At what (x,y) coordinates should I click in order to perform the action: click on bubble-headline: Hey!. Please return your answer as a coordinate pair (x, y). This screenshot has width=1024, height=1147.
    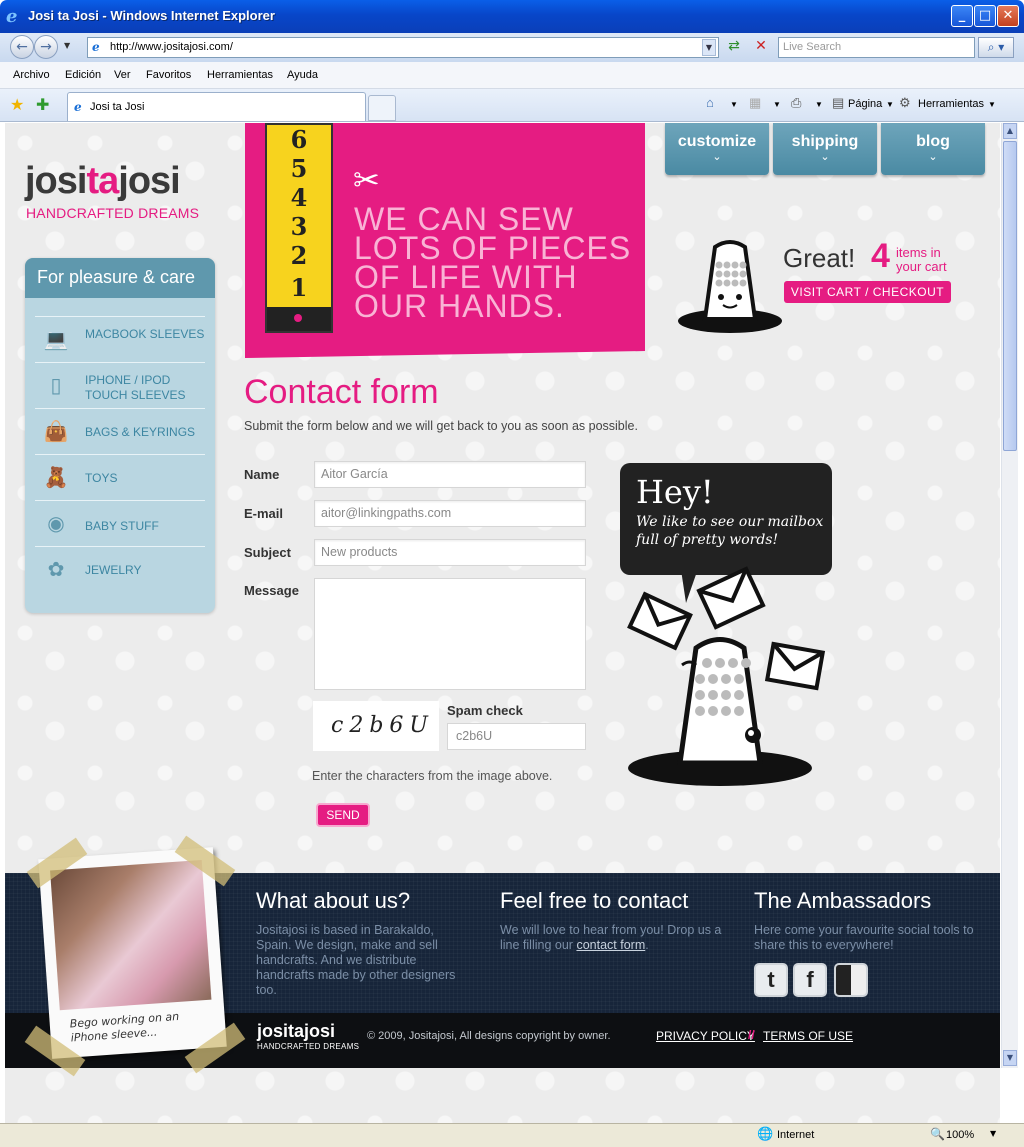
    Looking at the image, I should click on (675, 492).